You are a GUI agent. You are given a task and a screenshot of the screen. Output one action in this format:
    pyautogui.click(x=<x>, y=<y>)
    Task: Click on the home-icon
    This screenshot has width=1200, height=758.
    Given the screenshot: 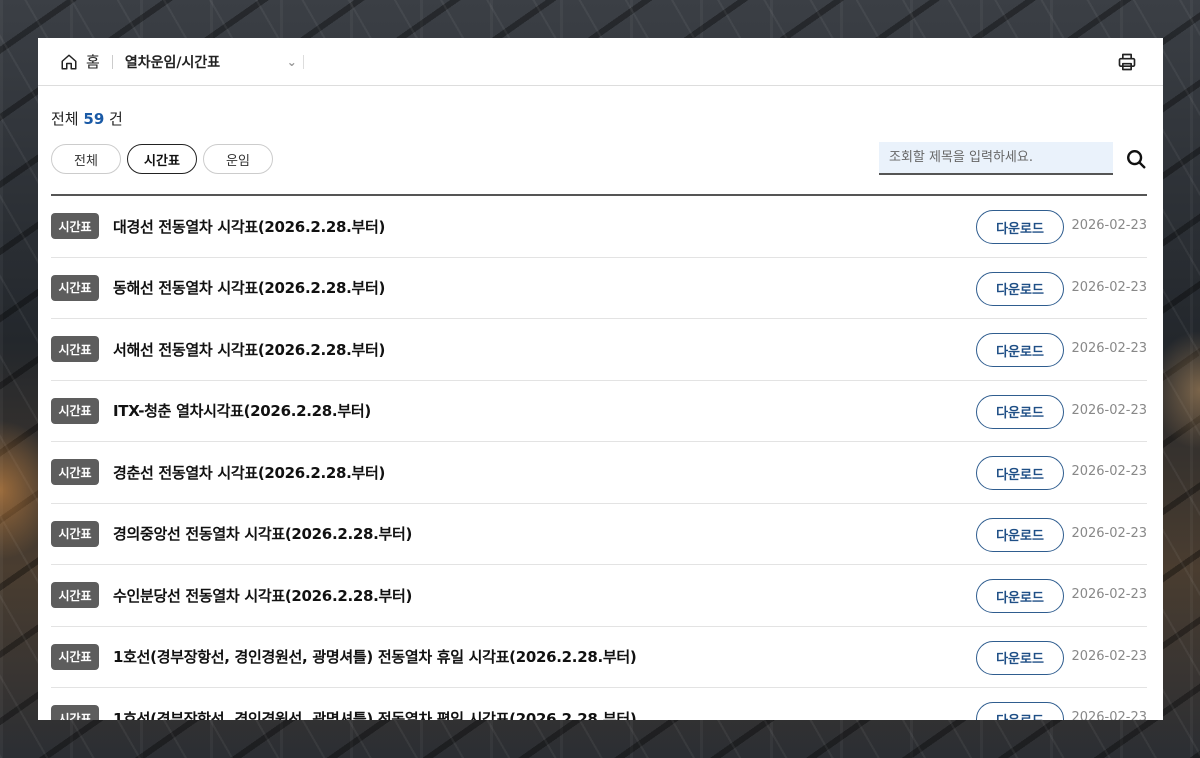 What is the action you would take?
    pyautogui.click(x=69, y=61)
    